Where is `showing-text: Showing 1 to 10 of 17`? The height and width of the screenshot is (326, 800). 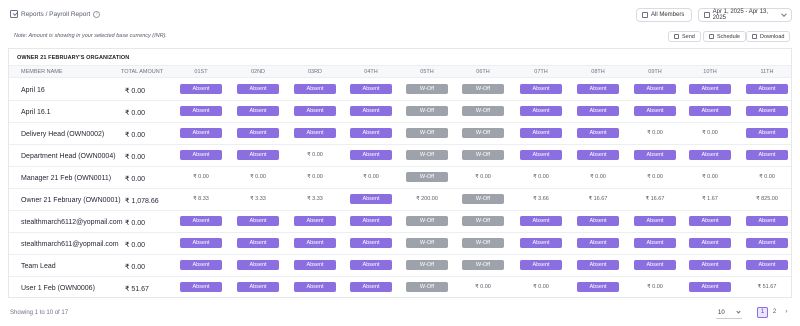
showing-text: Showing 1 to 10 of 17 is located at coordinates (39, 313).